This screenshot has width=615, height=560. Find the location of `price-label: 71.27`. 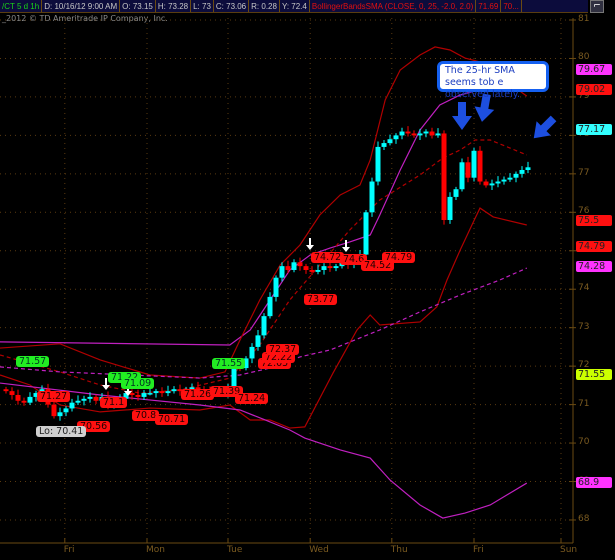

price-label: 71.27 is located at coordinates (54, 396).